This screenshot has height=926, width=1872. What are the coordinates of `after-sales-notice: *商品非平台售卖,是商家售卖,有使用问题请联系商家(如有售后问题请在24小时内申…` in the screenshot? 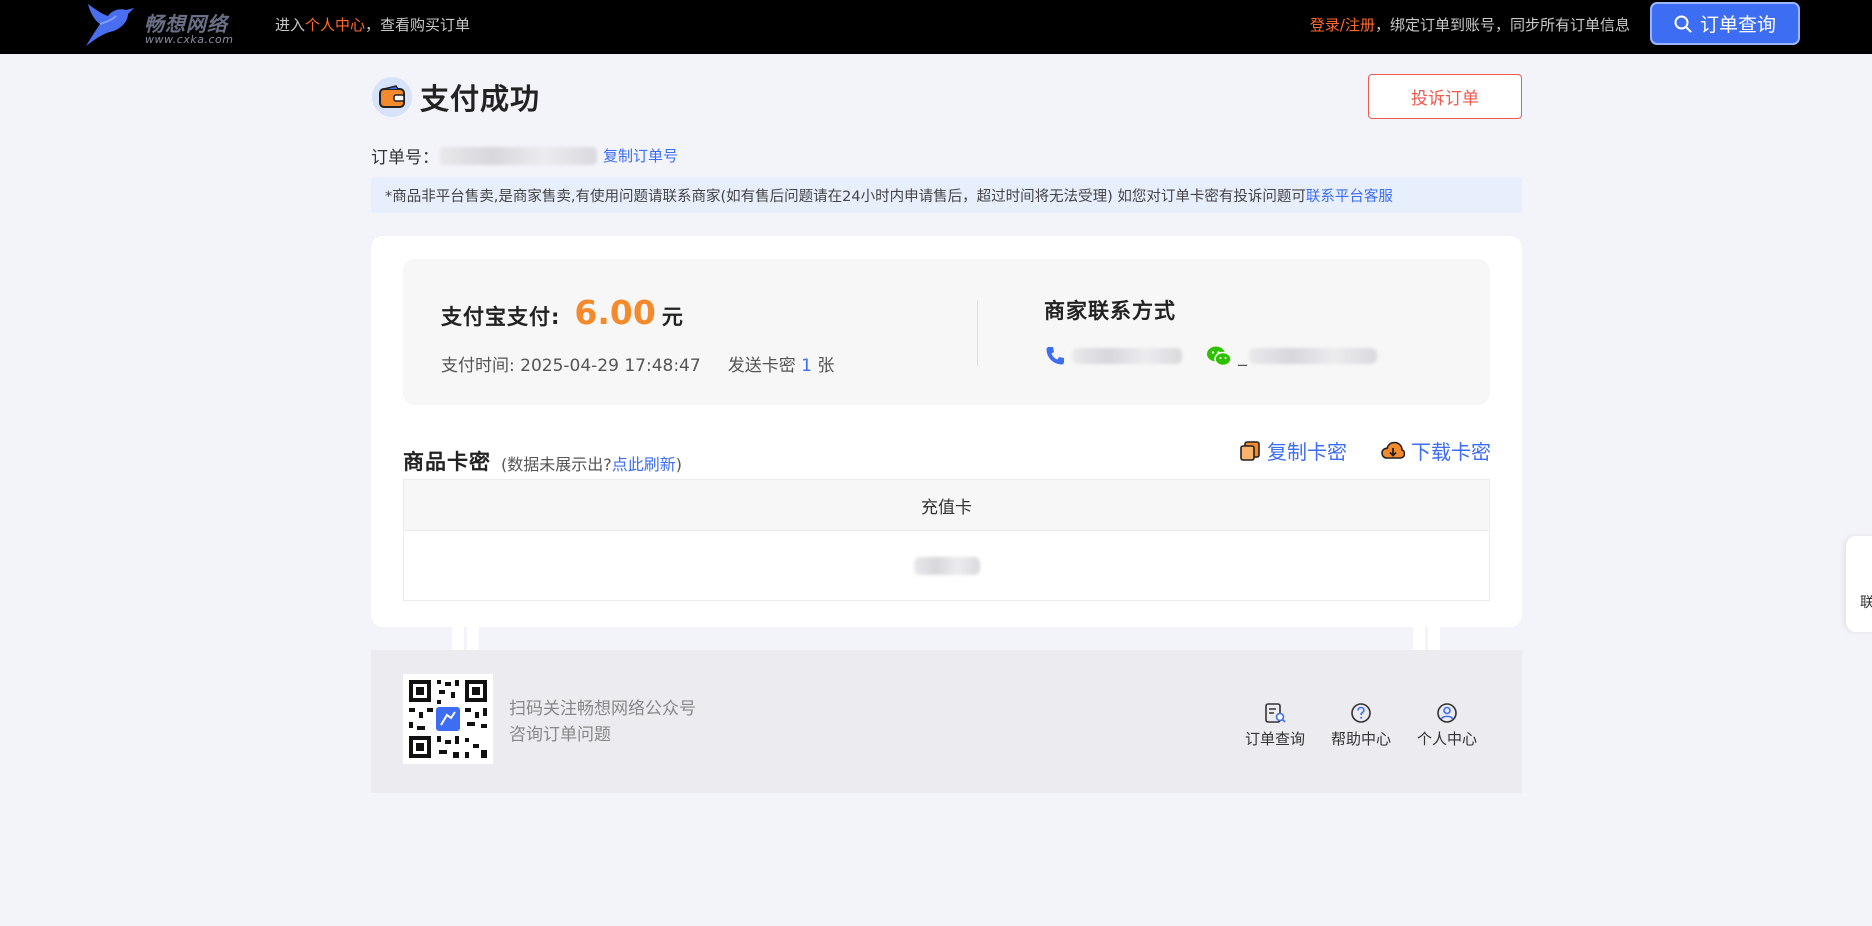 It's located at (946, 195).